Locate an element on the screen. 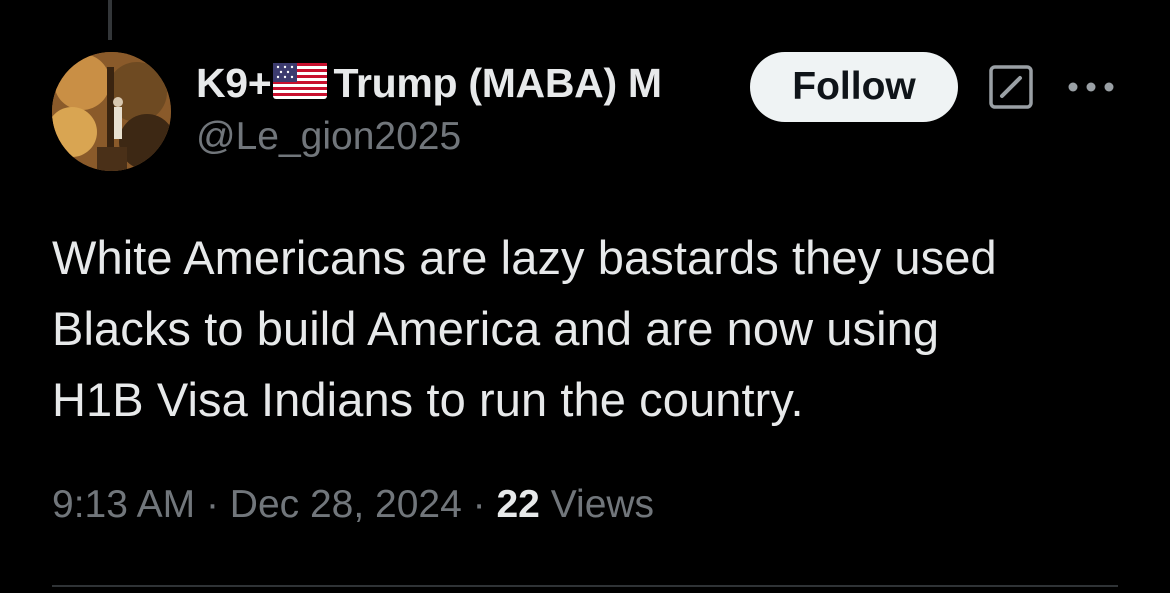 The width and height of the screenshot is (1170, 593). author-handle: @Le_gion2025 is located at coordinates (328, 137).